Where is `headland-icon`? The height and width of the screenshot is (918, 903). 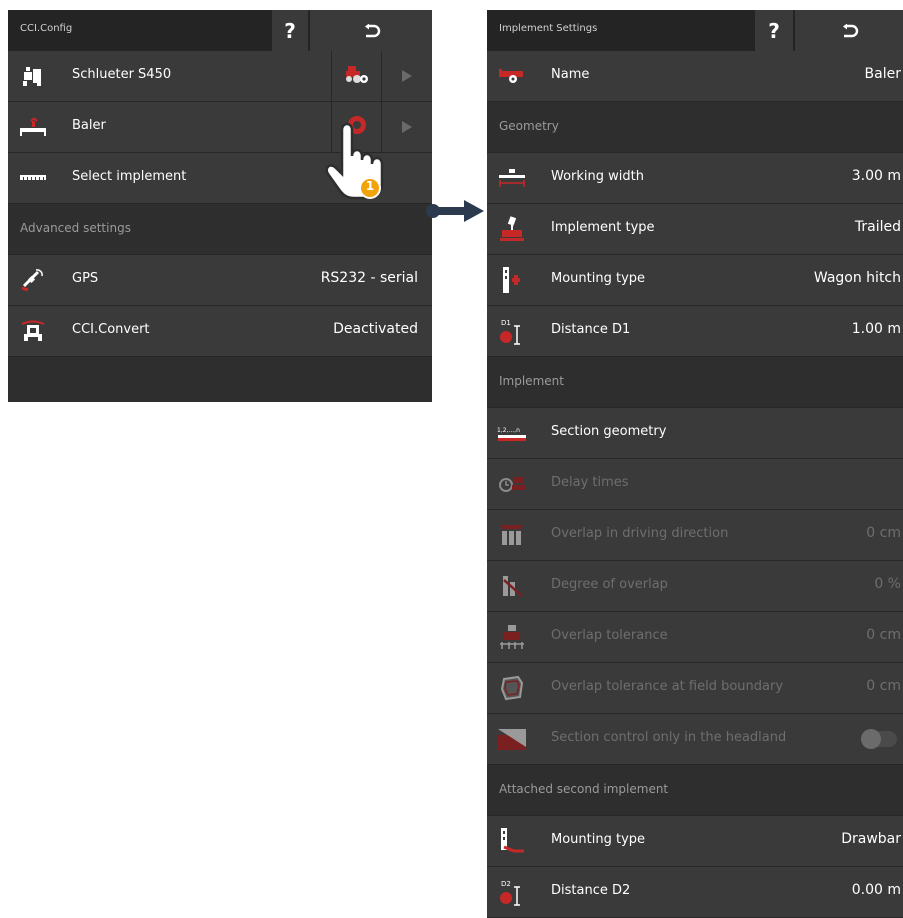 headland-icon is located at coordinates (512, 739).